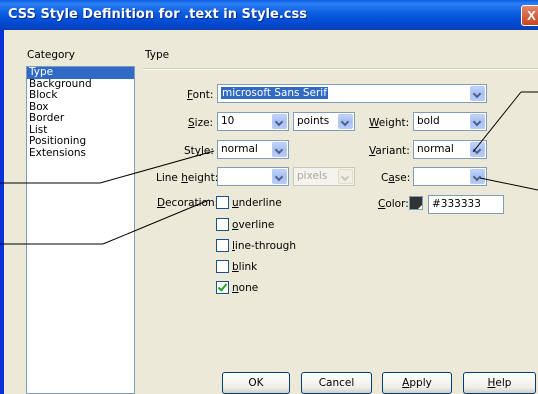 The width and height of the screenshot is (538, 394). Describe the element at coordinates (157, 167) in the screenshot. I see `callout-line-style-pointer` at that location.